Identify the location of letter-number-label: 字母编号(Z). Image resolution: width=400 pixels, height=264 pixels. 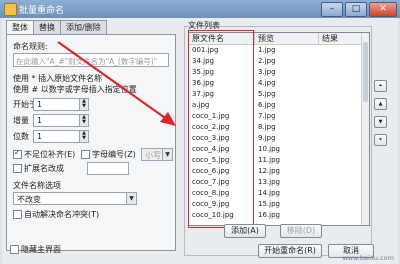
(114, 154).